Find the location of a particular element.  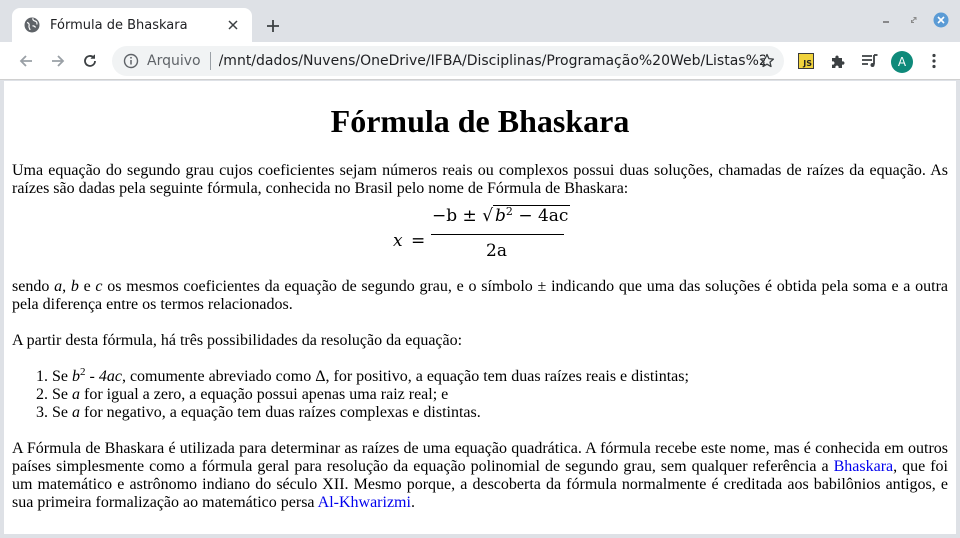

sqrt-sign: √ is located at coordinates (488, 216).